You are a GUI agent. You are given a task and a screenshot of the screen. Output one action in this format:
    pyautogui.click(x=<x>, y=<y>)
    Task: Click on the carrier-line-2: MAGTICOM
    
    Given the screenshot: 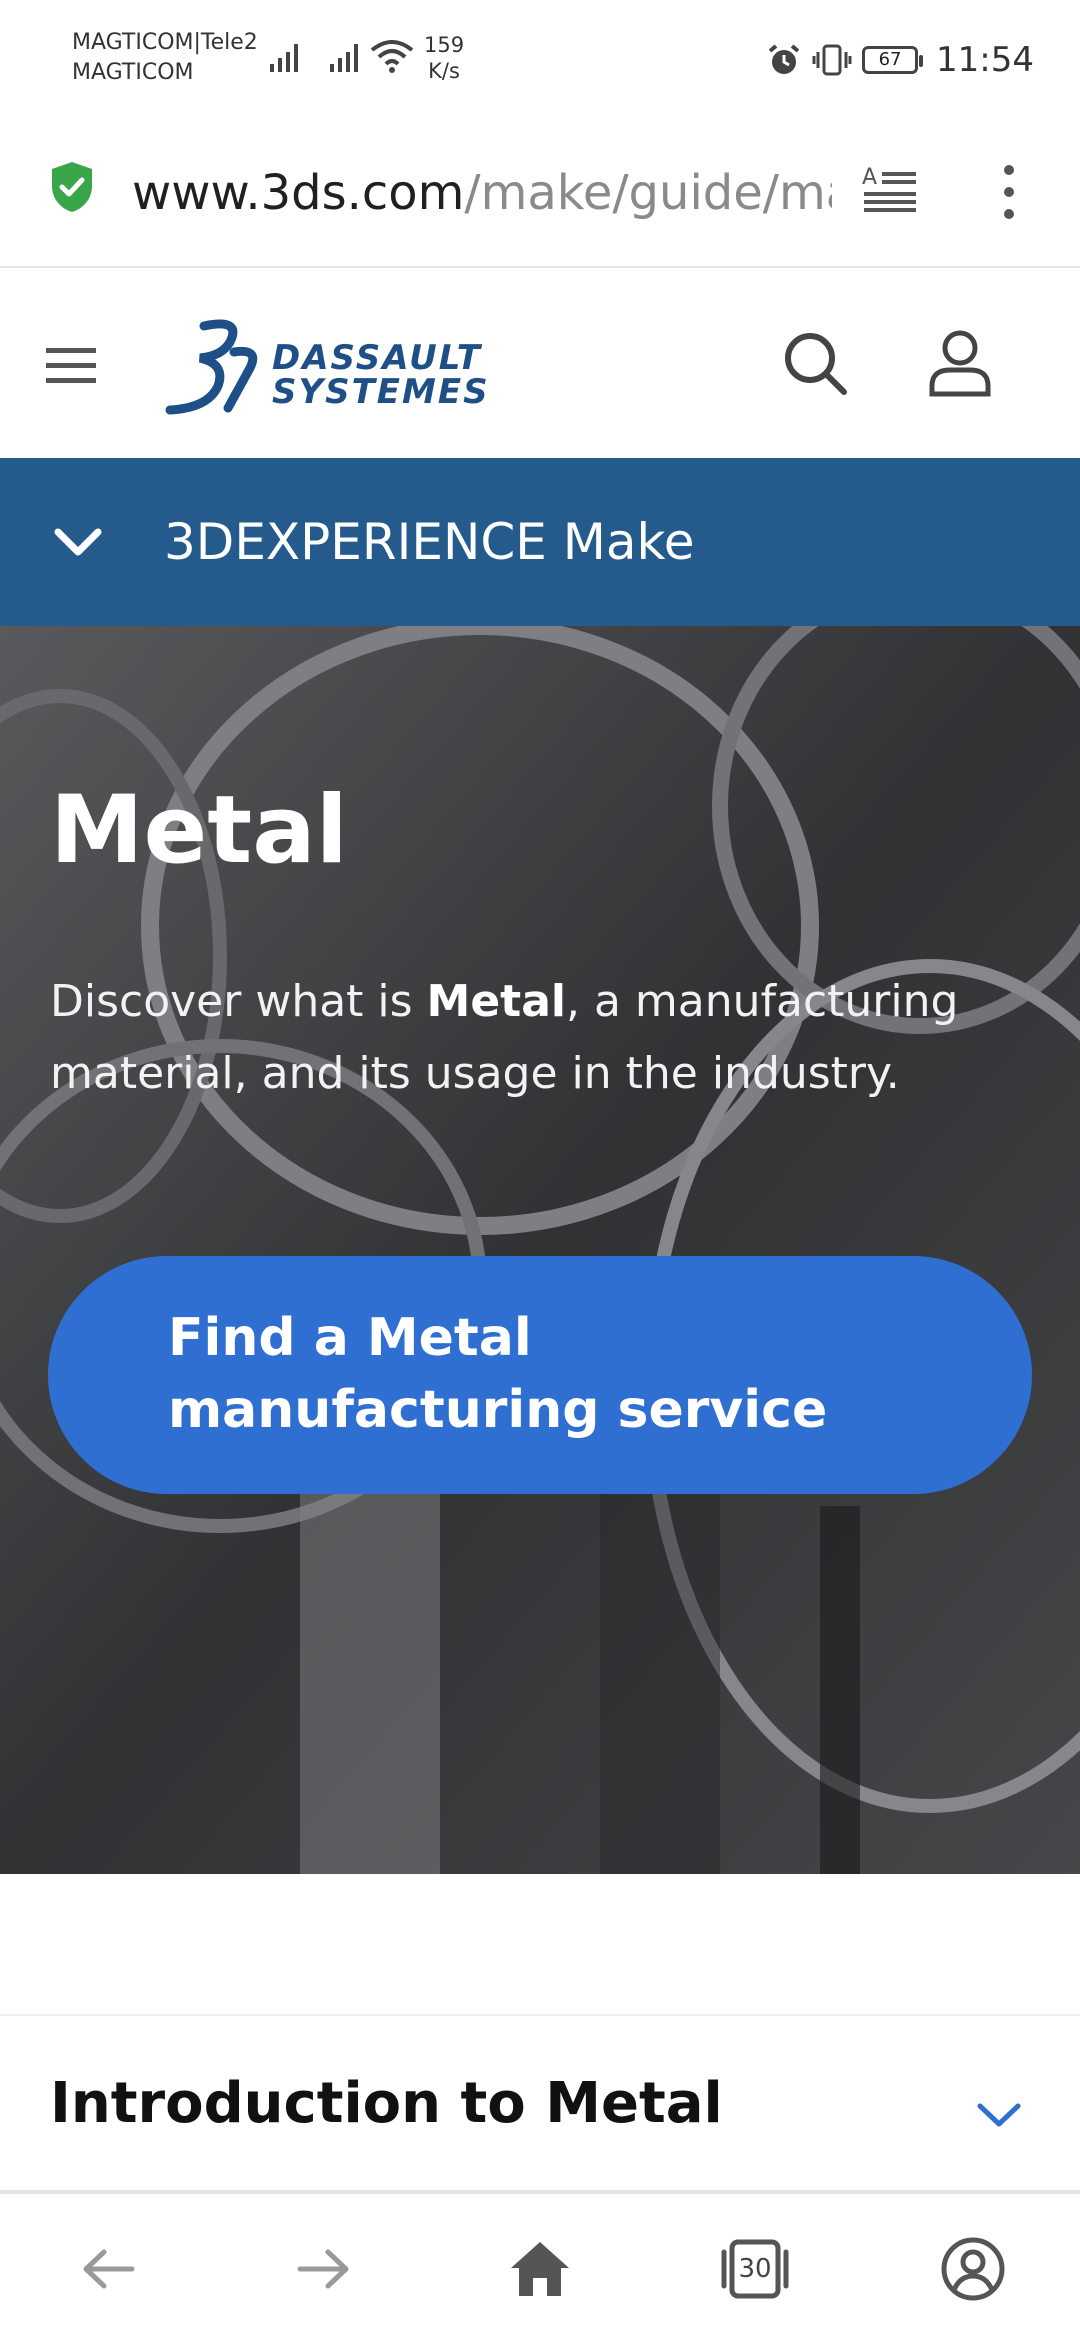 What is the action you would take?
    pyautogui.click(x=133, y=72)
    